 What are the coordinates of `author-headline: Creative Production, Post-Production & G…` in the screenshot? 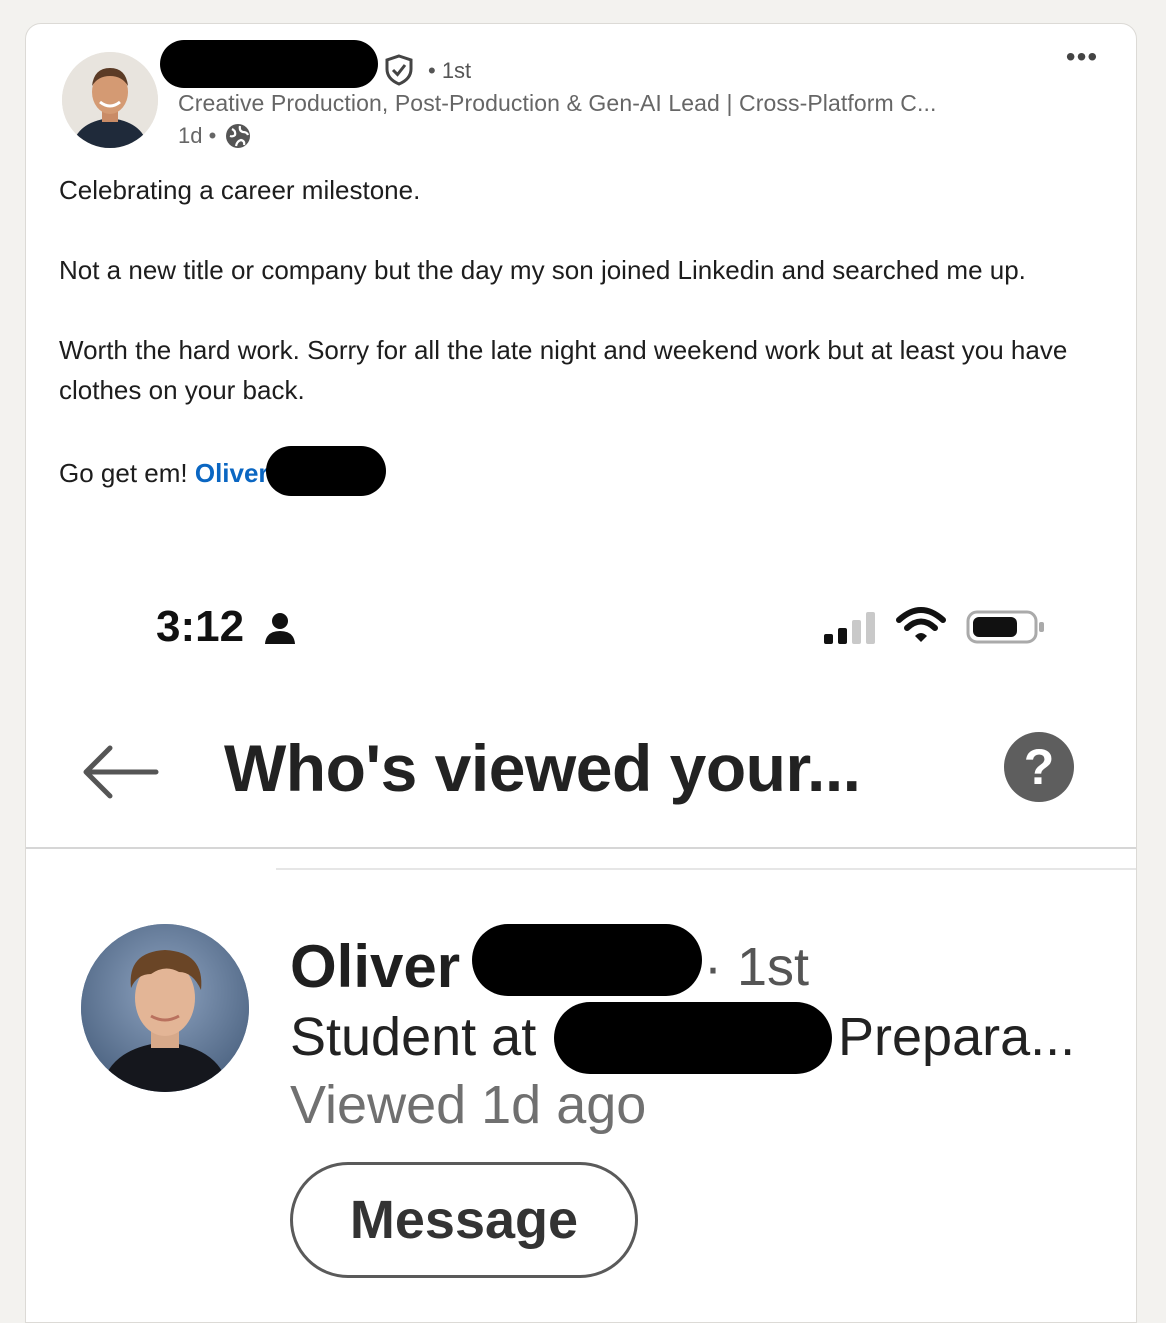 It's located at (557, 103).